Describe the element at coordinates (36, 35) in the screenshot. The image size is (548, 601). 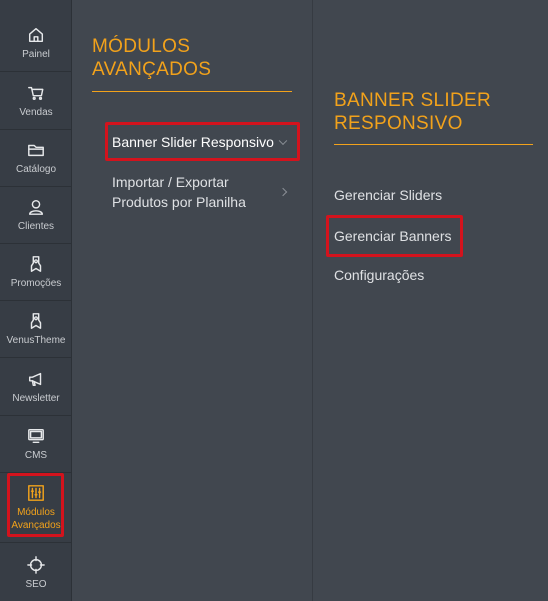
I see `home-icon` at that location.